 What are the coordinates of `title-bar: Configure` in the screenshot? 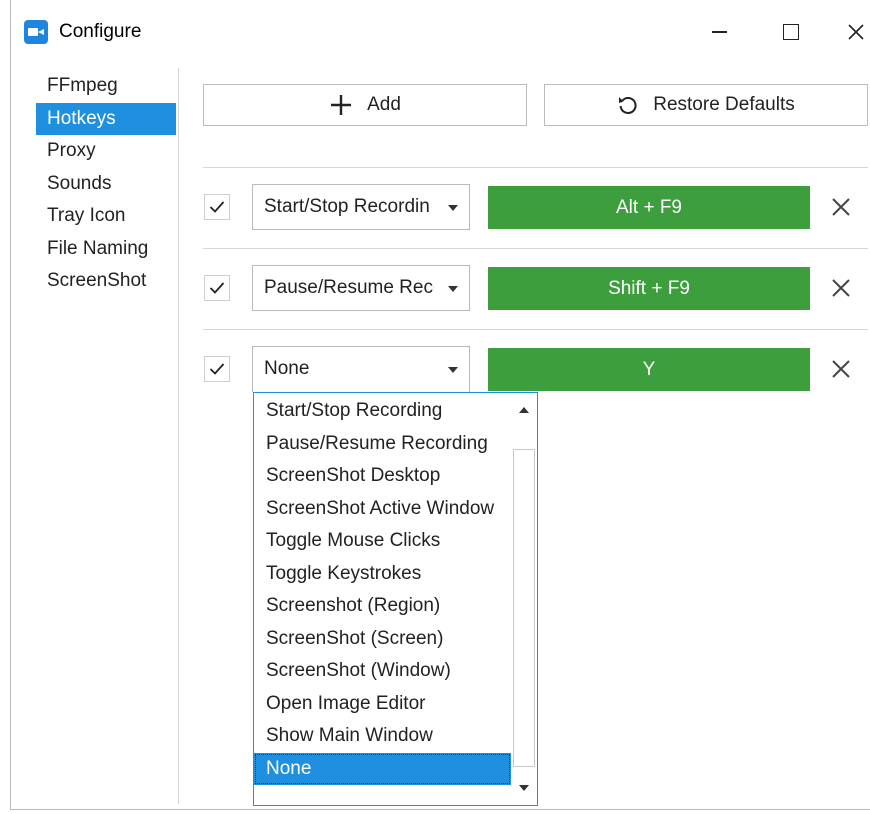 It's located at (440, 31).